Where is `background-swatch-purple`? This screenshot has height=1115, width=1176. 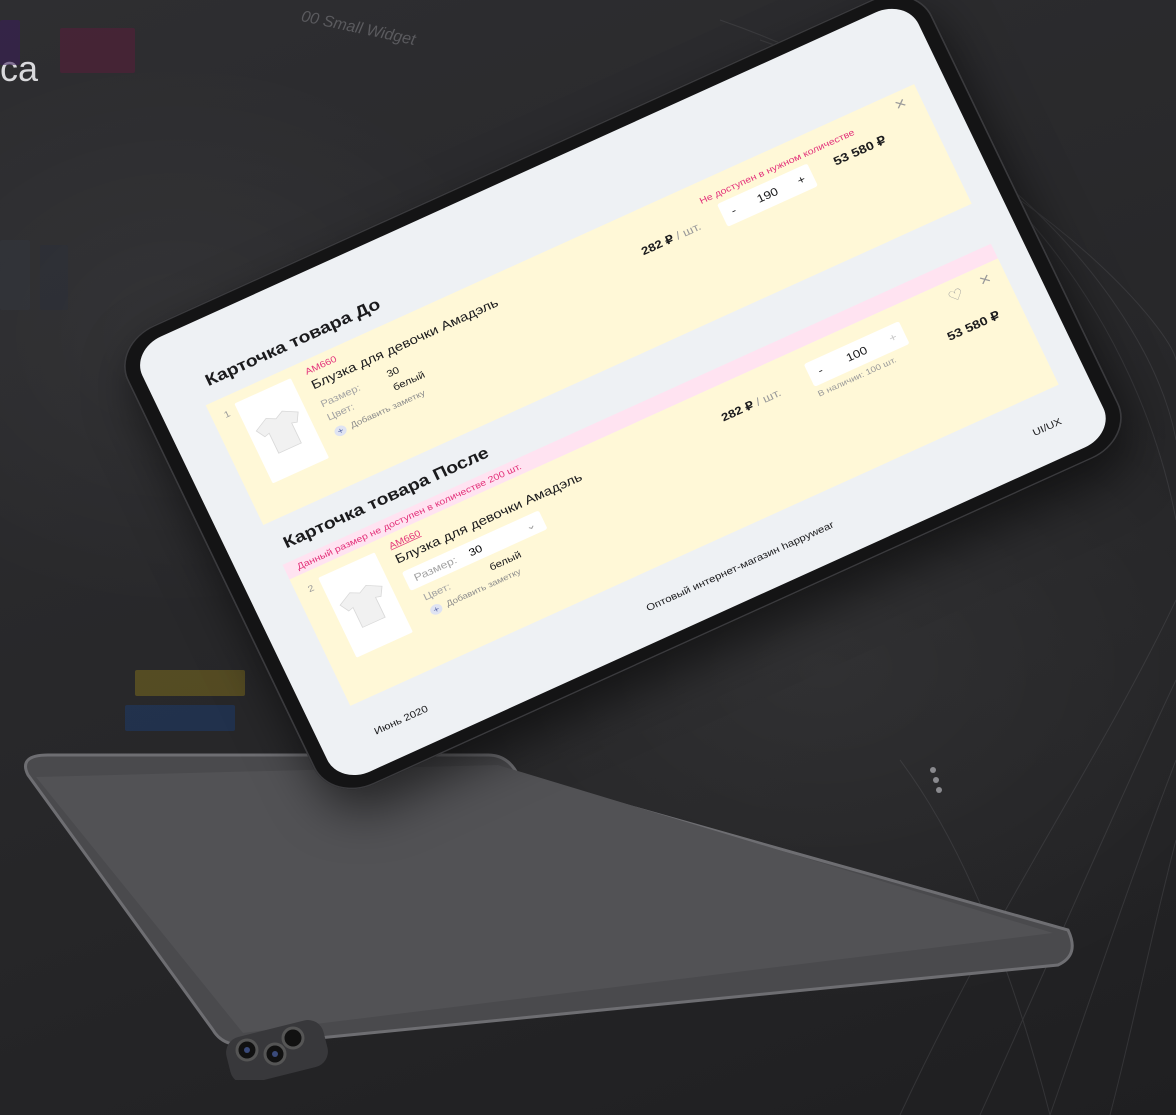
background-swatch-purple is located at coordinates (10, 42).